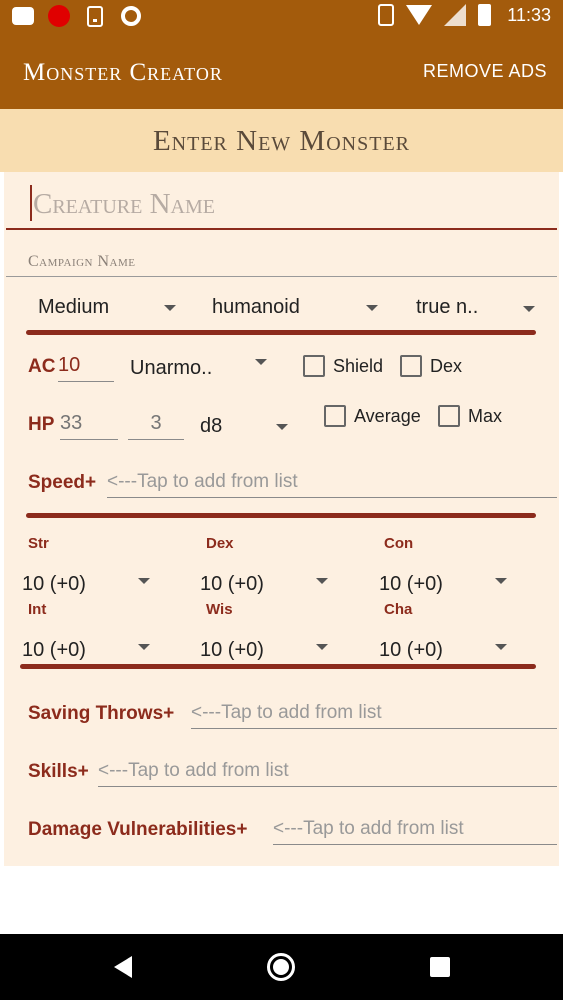 This screenshot has height=1000, width=563. What do you see at coordinates (37, 609) in the screenshot?
I see `ability-label-int: Int` at bounding box center [37, 609].